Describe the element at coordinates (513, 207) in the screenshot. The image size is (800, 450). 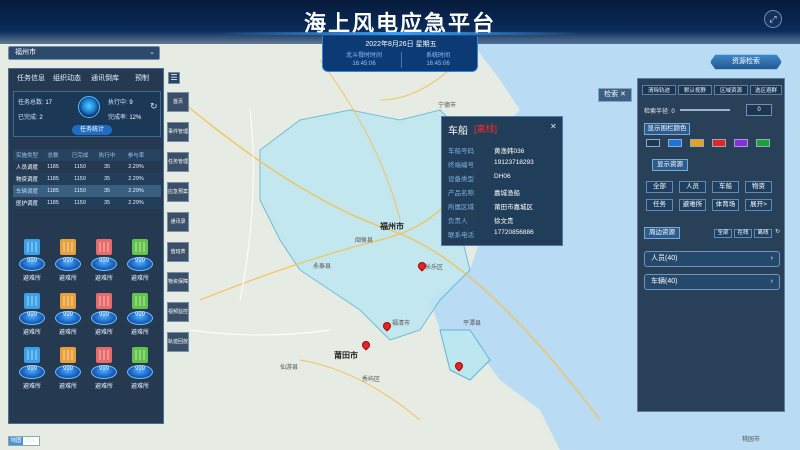
I see `popup-value: 莆田市嘉城区` at that location.